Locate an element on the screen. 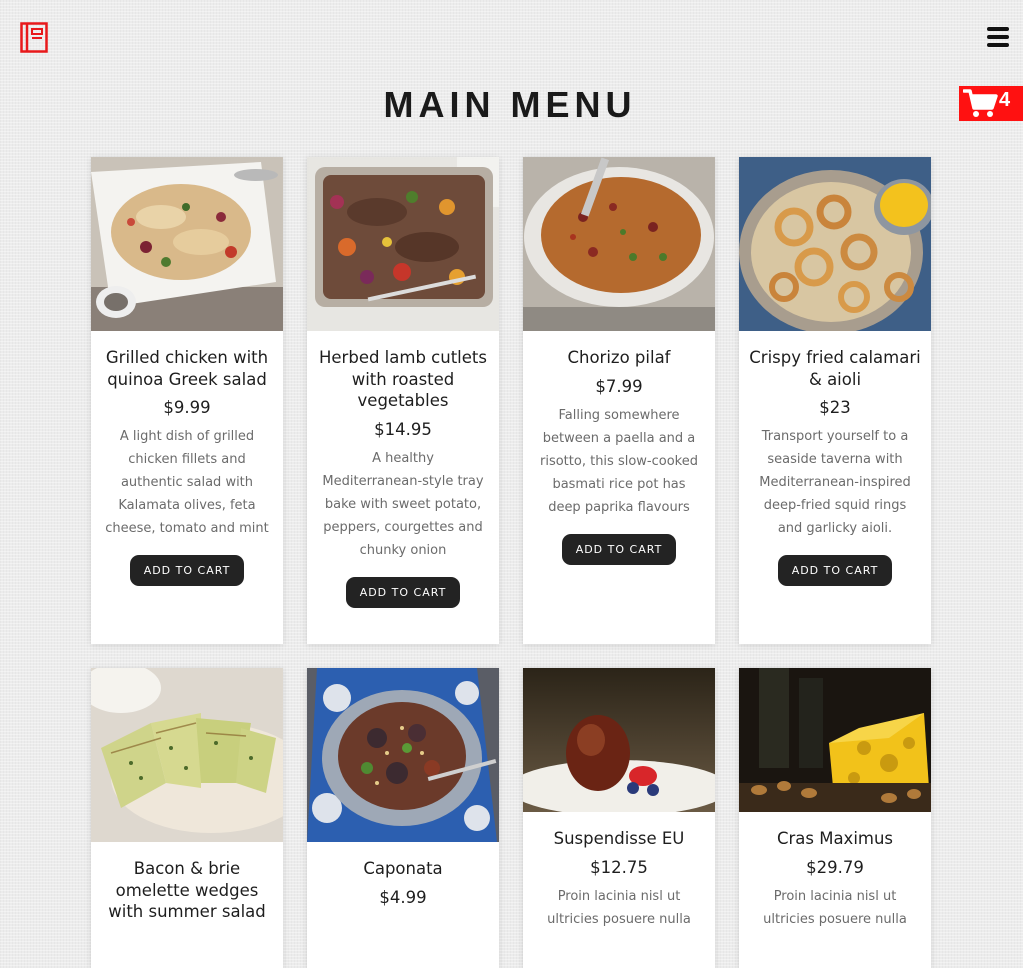  dish-name: Caponata is located at coordinates (403, 868).